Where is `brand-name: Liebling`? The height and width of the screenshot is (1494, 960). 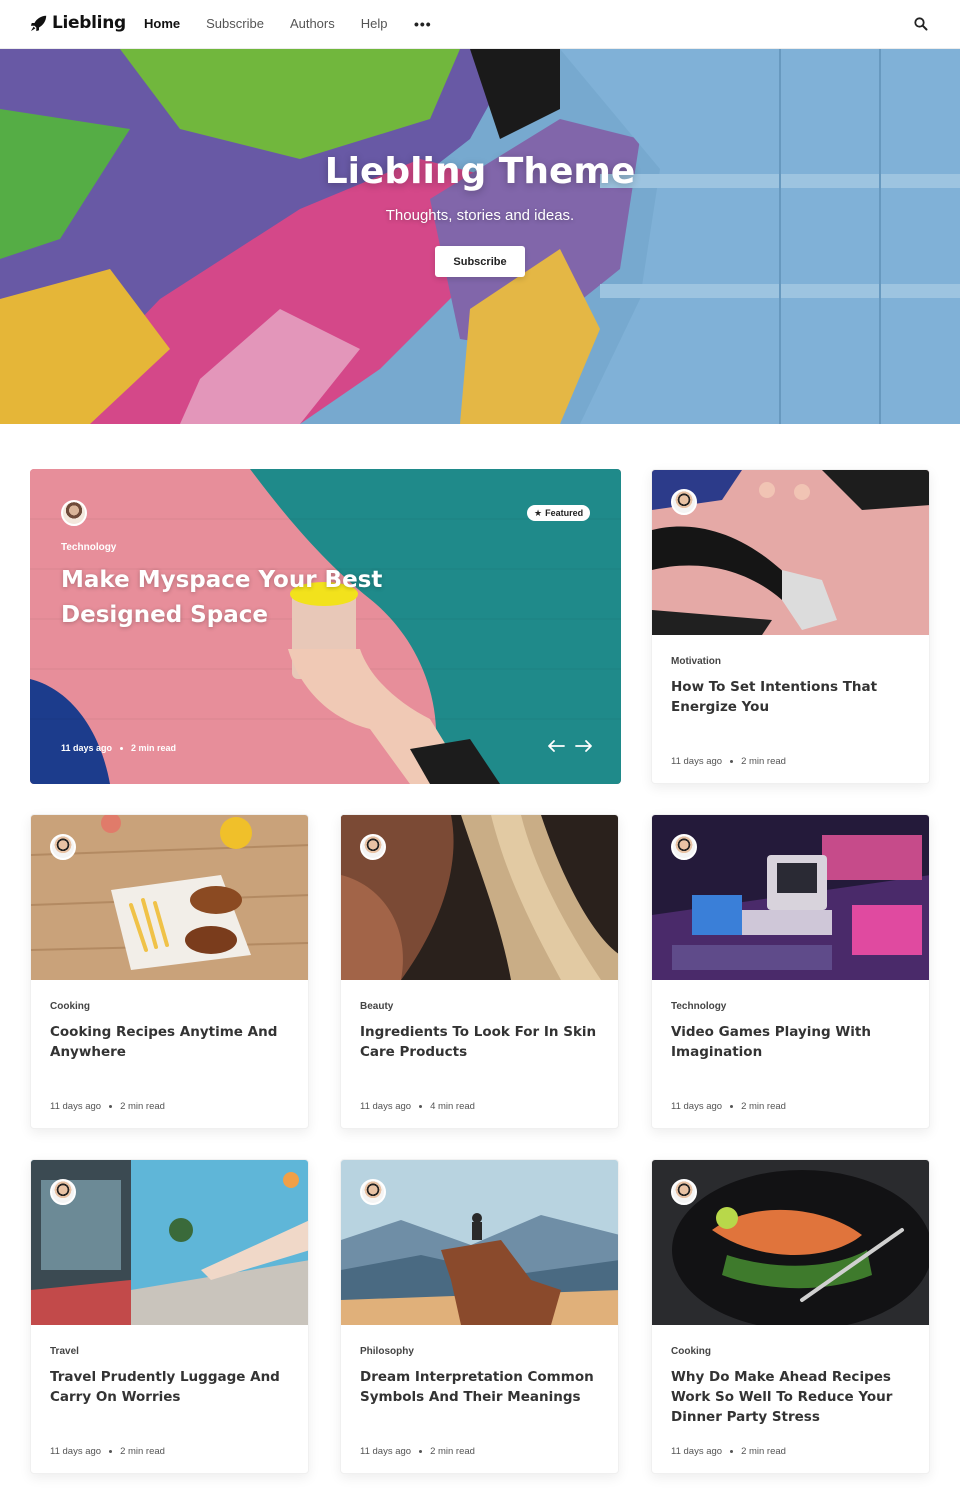
brand-name: Liebling is located at coordinates (89, 23).